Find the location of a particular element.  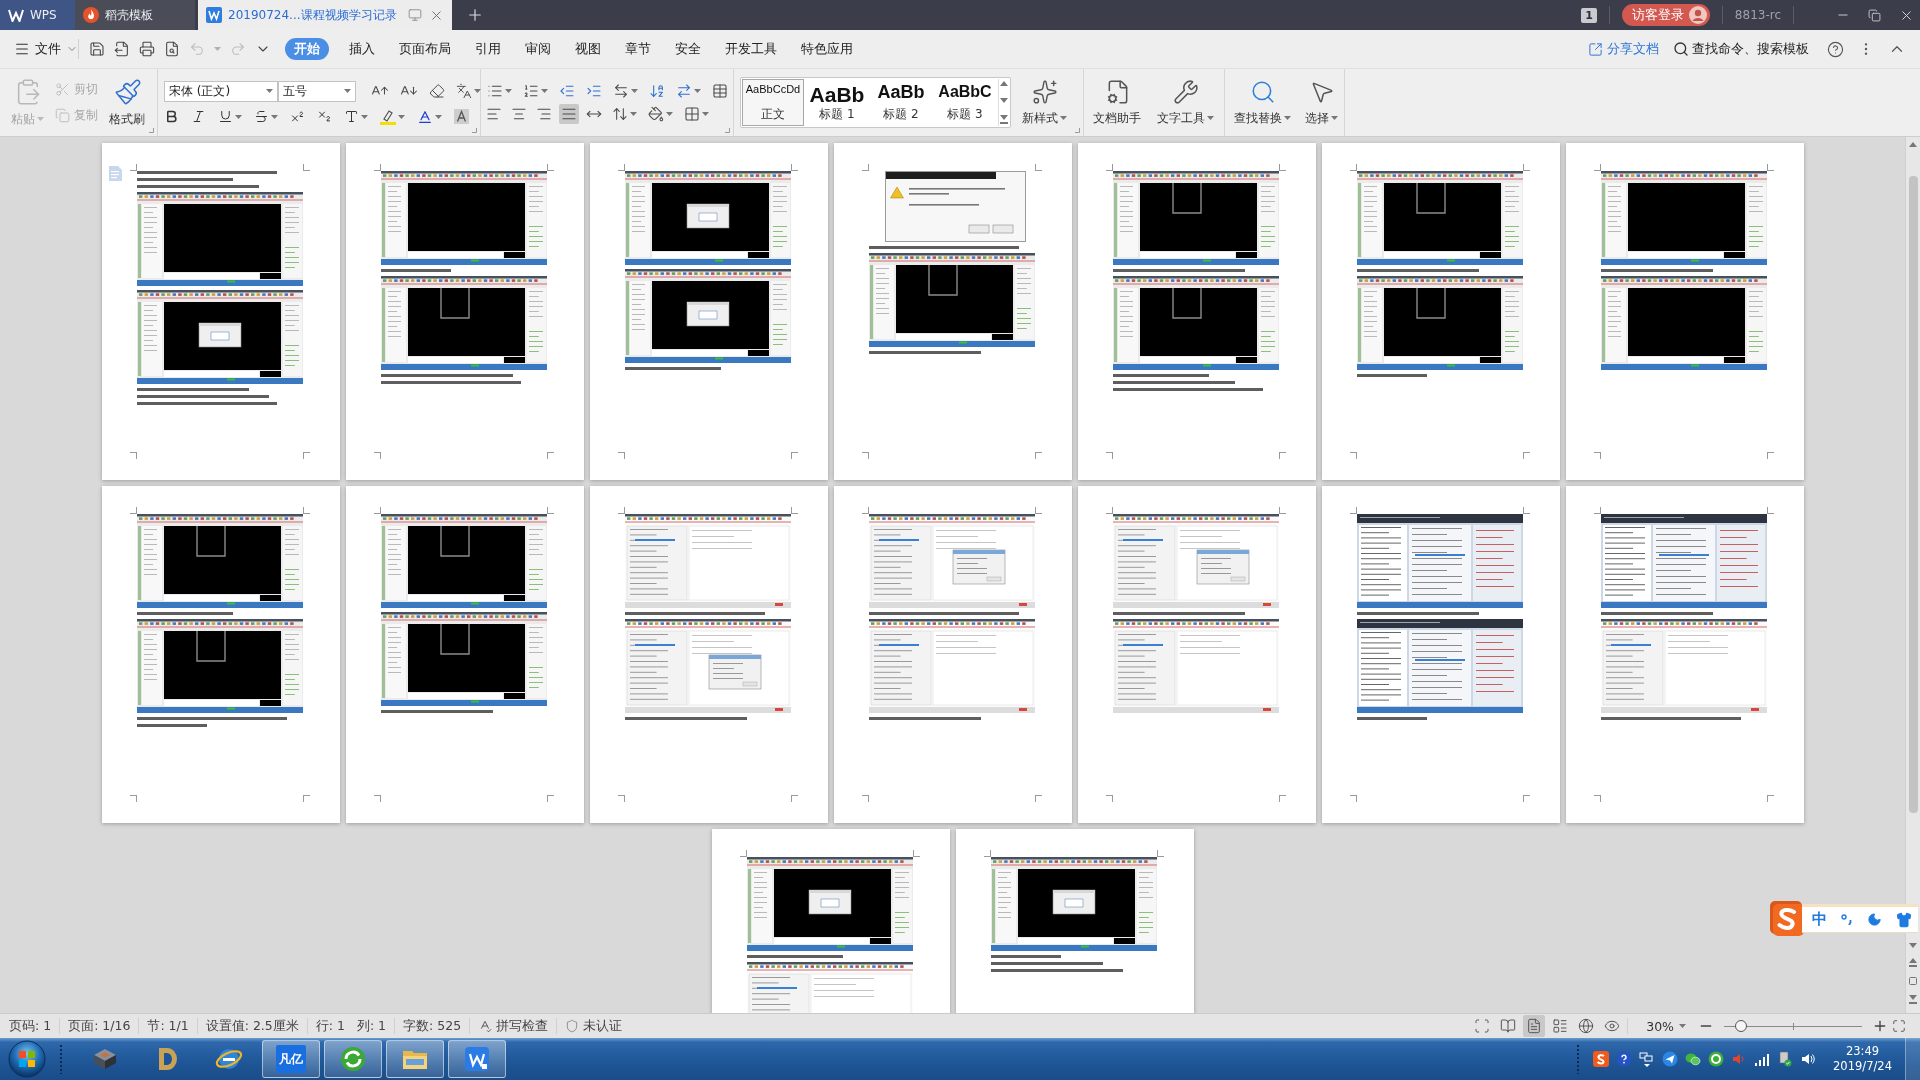

menu-tab: 审阅 is located at coordinates (538, 49).